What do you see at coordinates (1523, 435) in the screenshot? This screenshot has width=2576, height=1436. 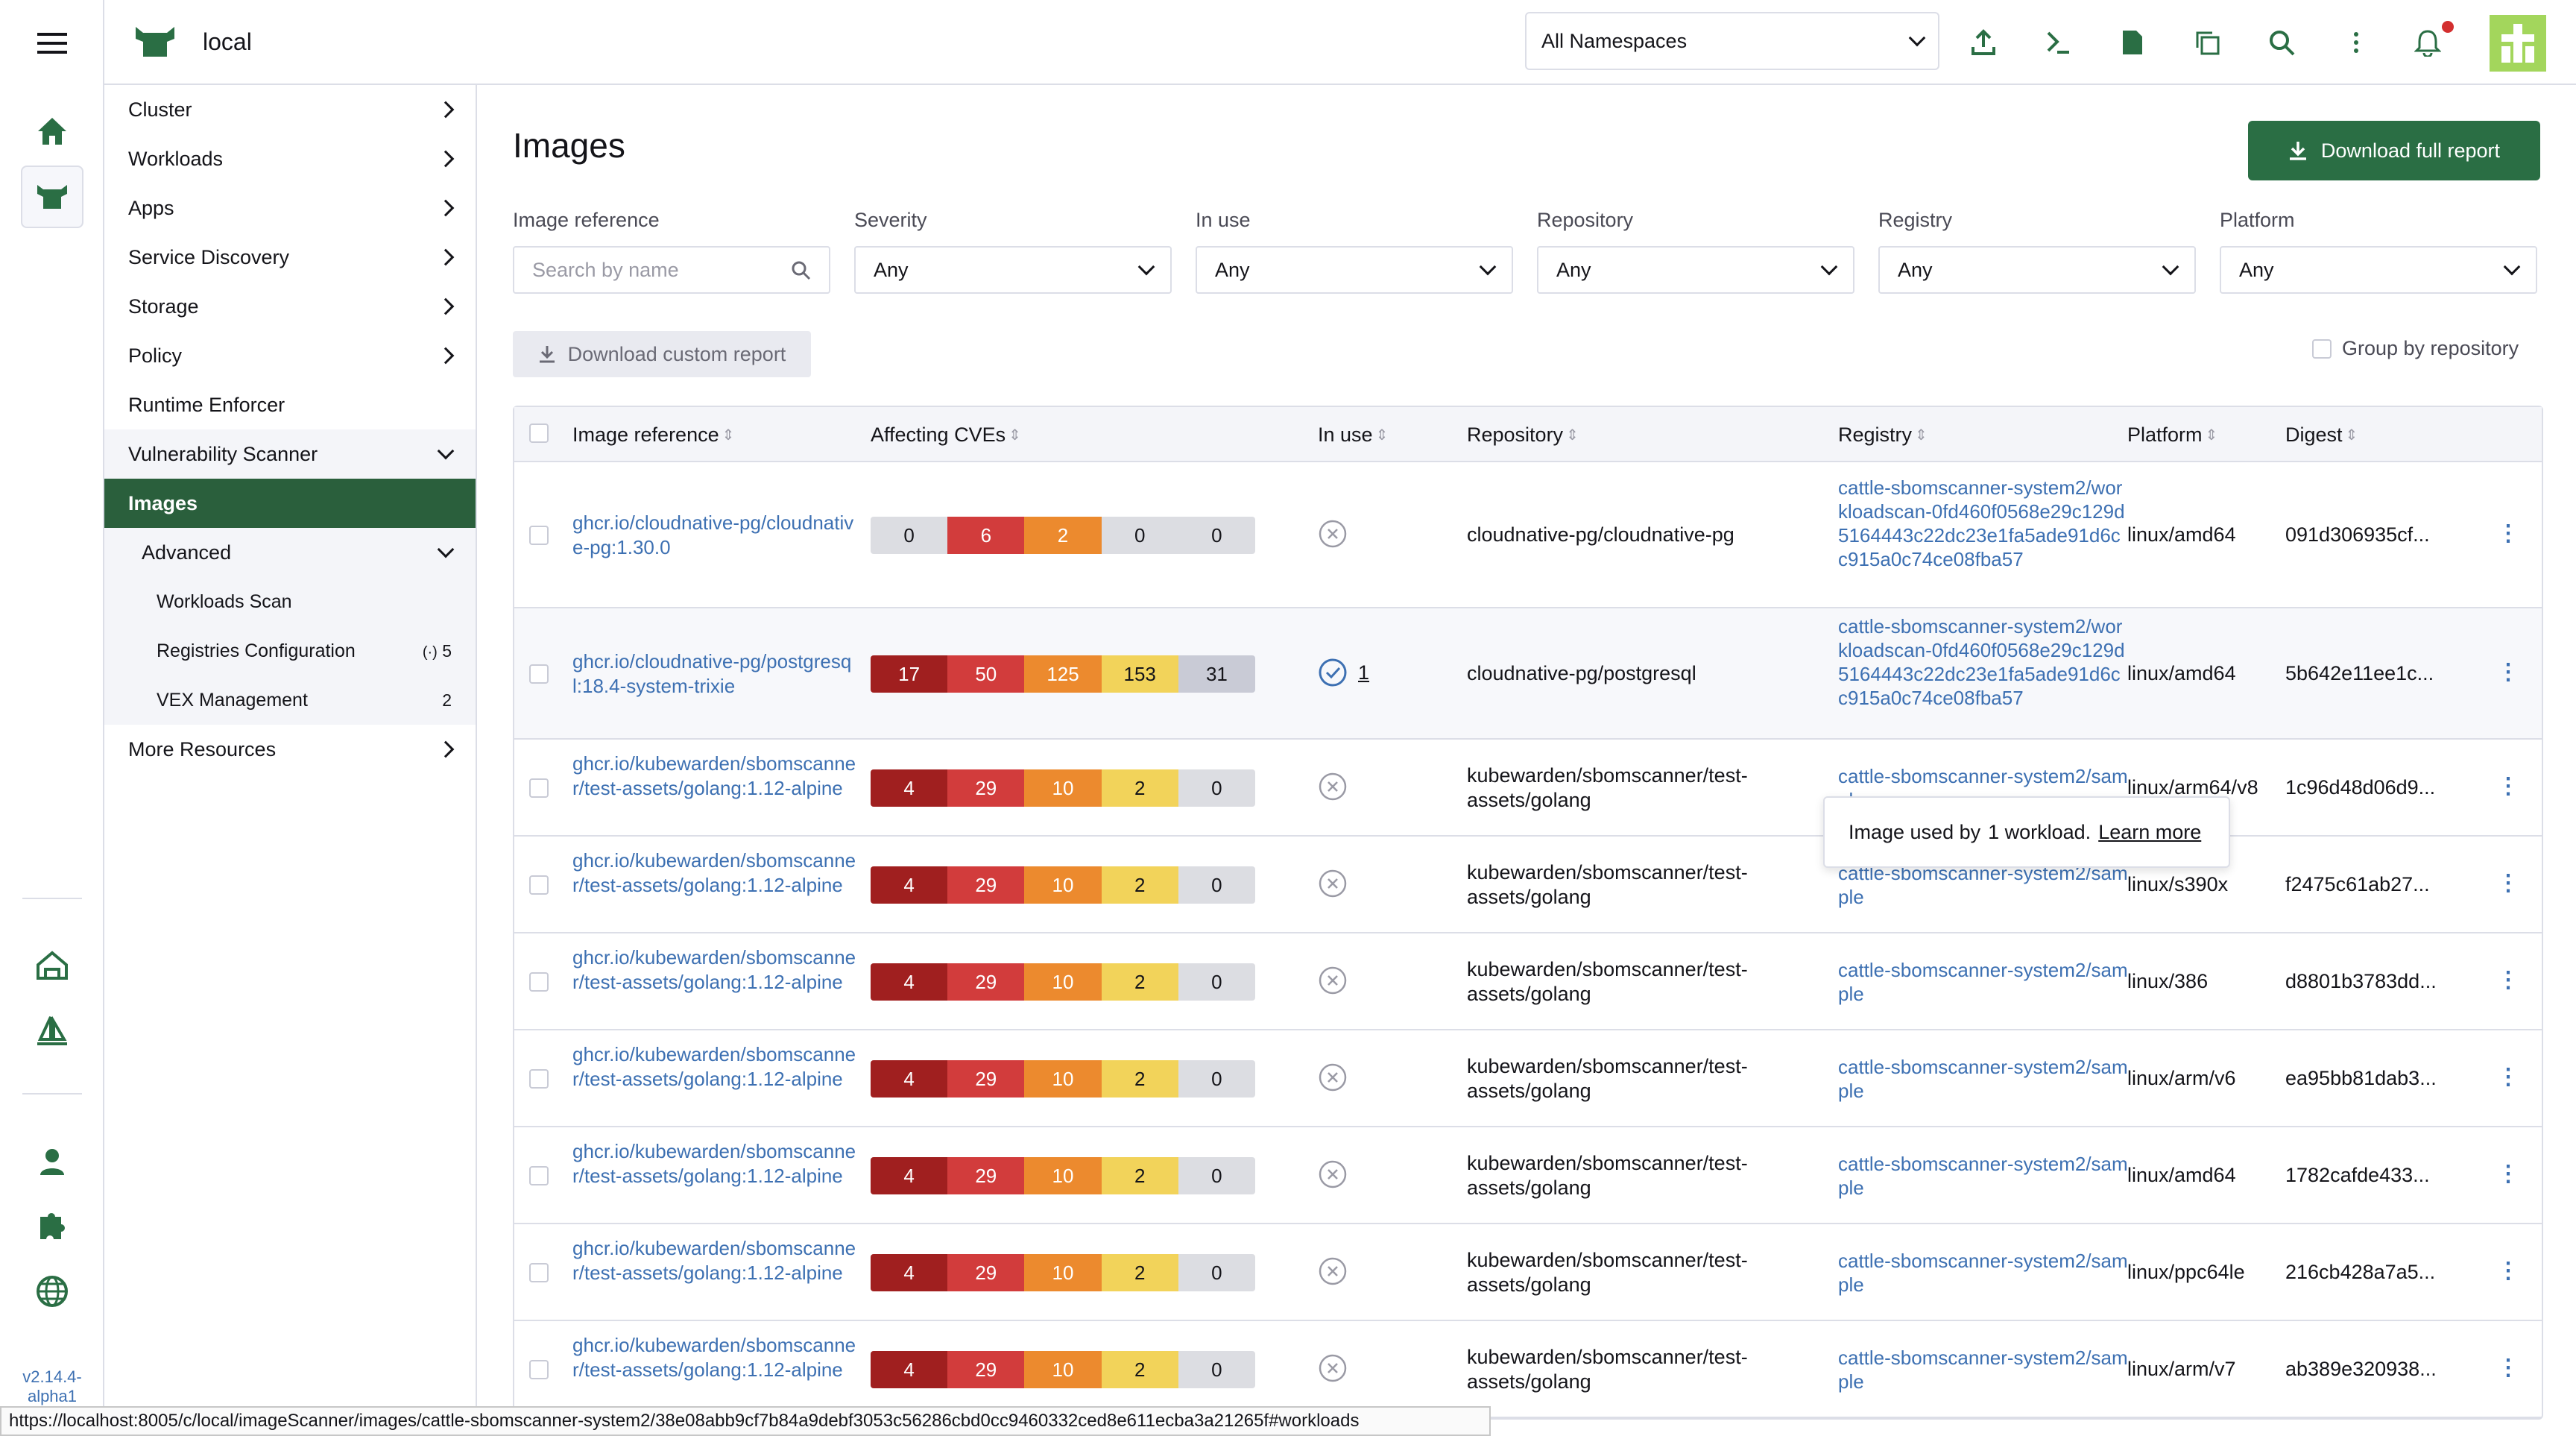 I see `column-header-repository: Repository ⇕` at bounding box center [1523, 435].